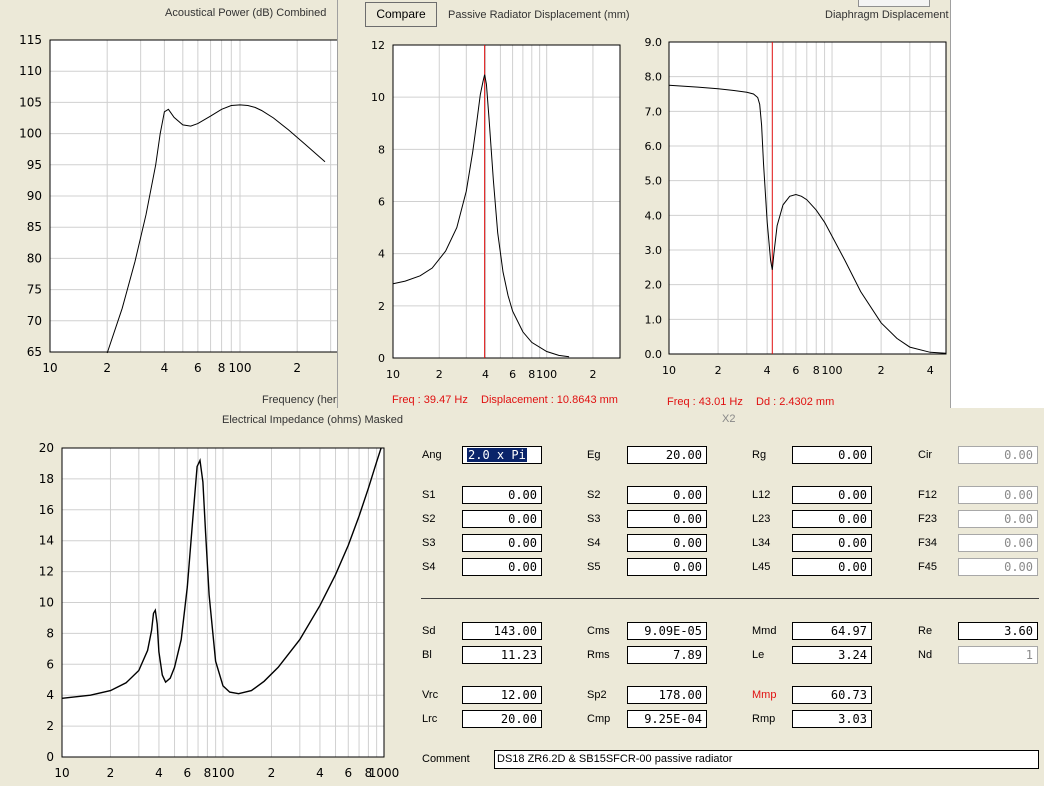 This screenshot has width=1044, height=786. Describe the element at coordinates (46, 448) in the screenshot. I see `y-tick-label: 20` at that location.